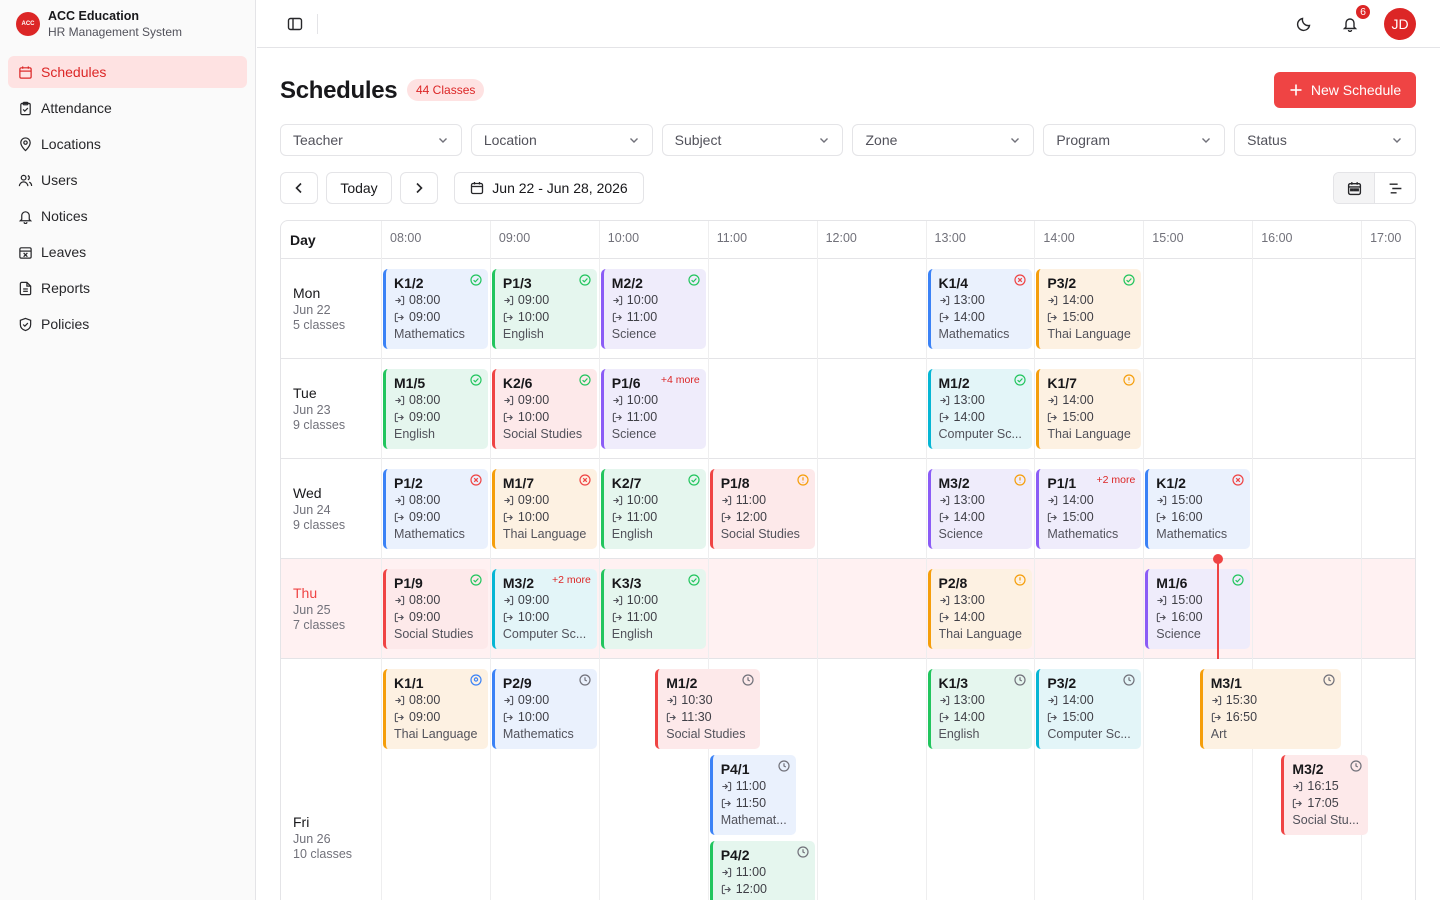 The image size is (1440, 900). Describe the element at coordinates (1089, 409) in the screenshot. I see `class-card: K1/7 14:00 15:00 Thai Language` at that location.